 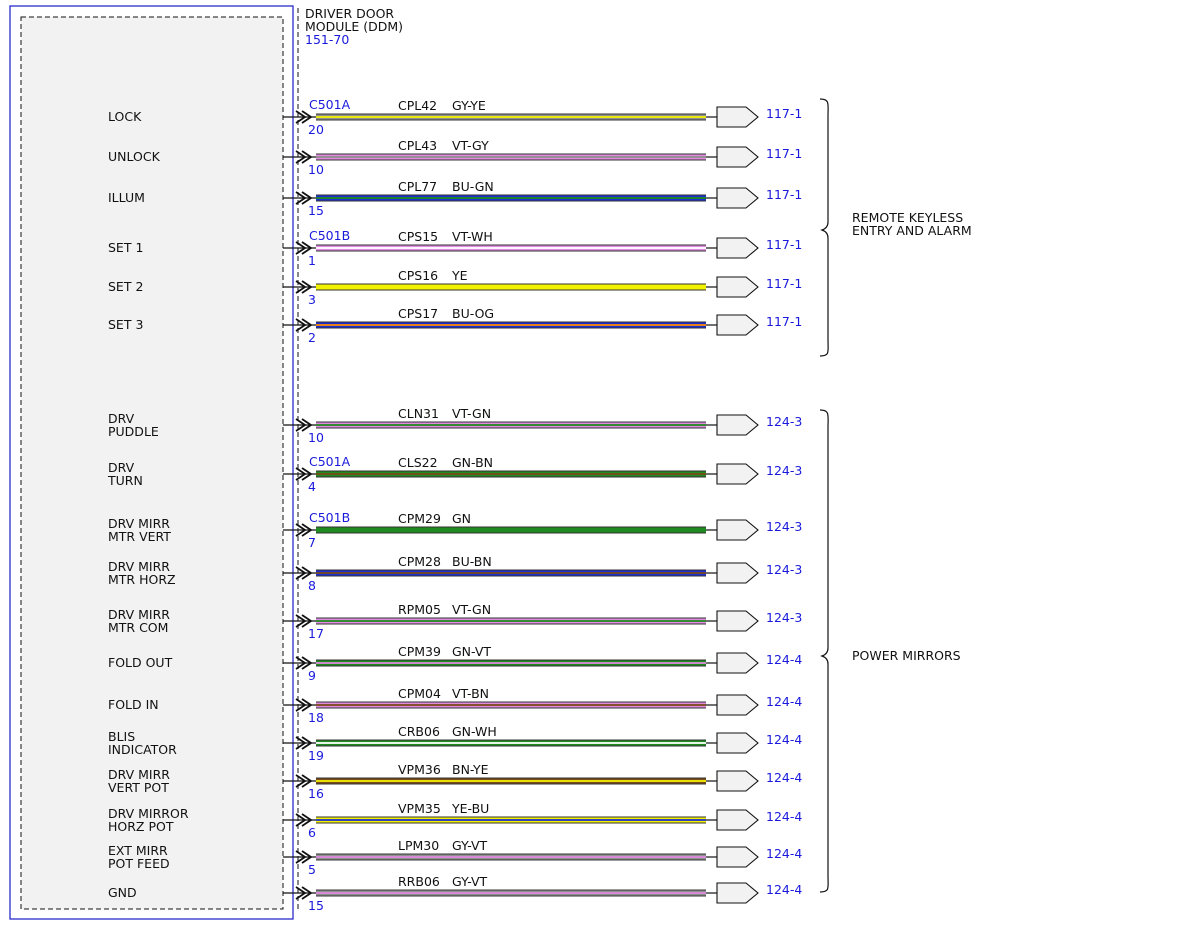 I want to click on pin-label: FOLD IN, so click(x=133, y=704).